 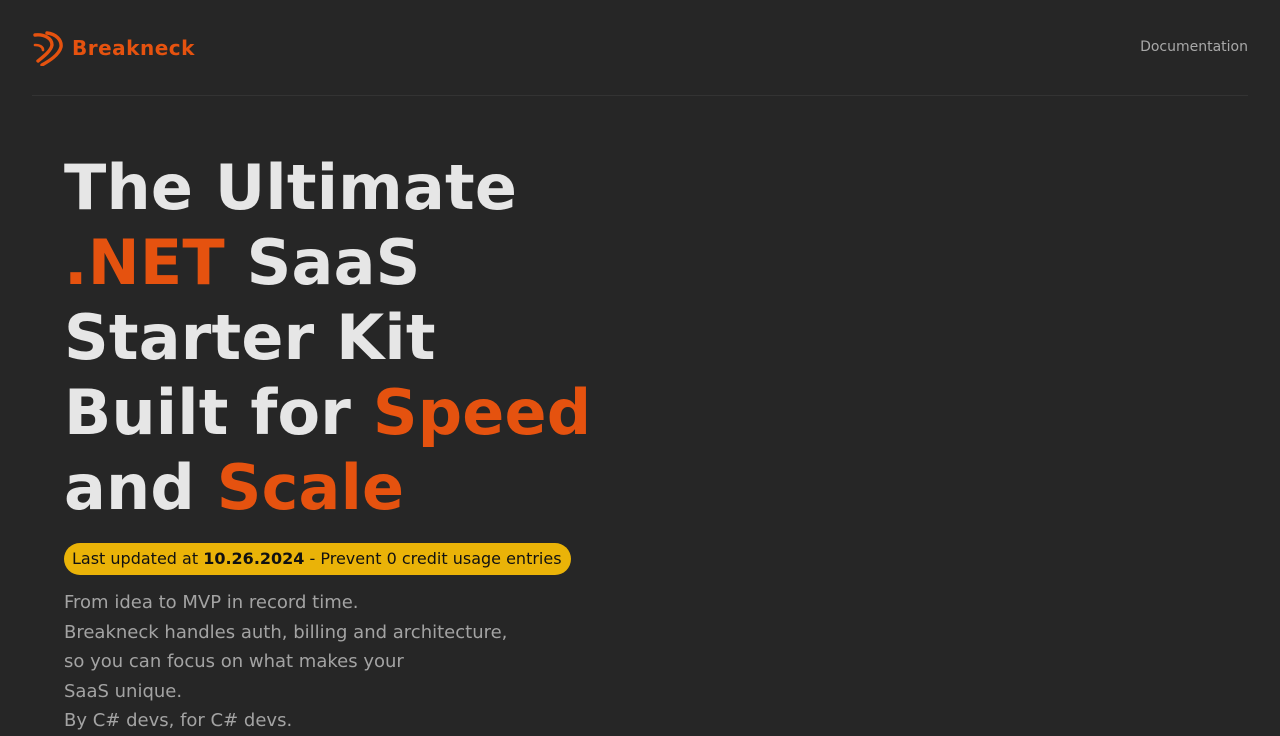 What do you see at coordinates (291, 187) in the screenshot?
I see `hero-title-line: The Ultimate` at bounding box center [291, 187].